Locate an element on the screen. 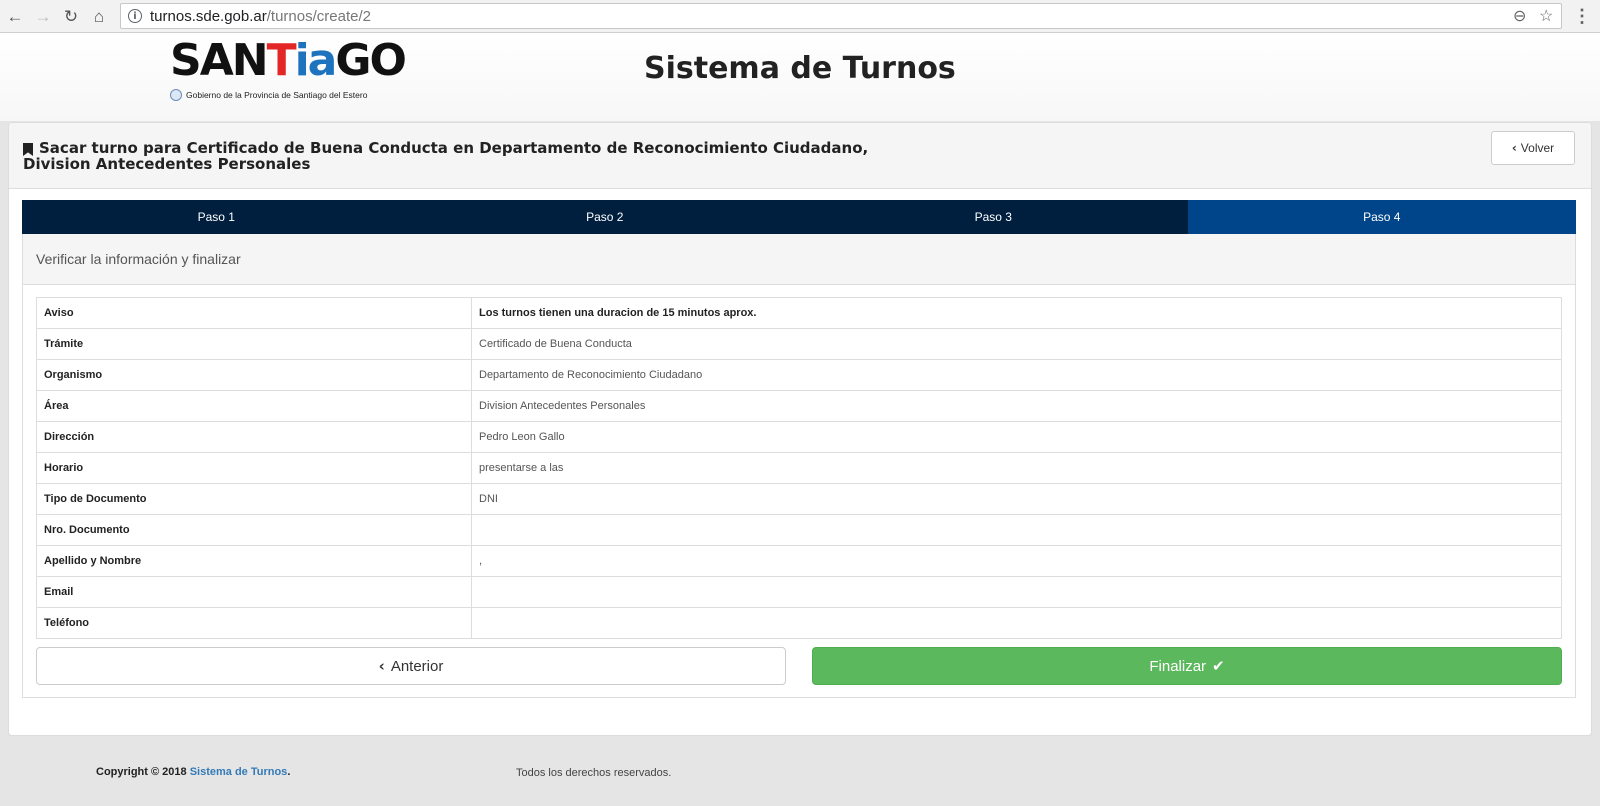 Image resolution: width=1600 pixels, height=806 pixels. step-3-label: Paso 3 is located at coordinates (993, 217).